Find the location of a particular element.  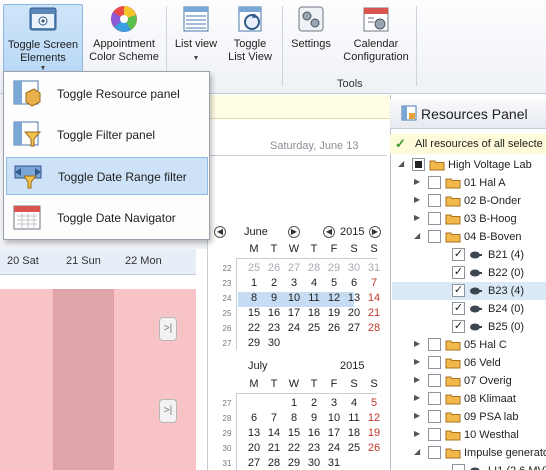

resource-group-row: ◢ 04 B-Boven is located at coordinates (469, 237).